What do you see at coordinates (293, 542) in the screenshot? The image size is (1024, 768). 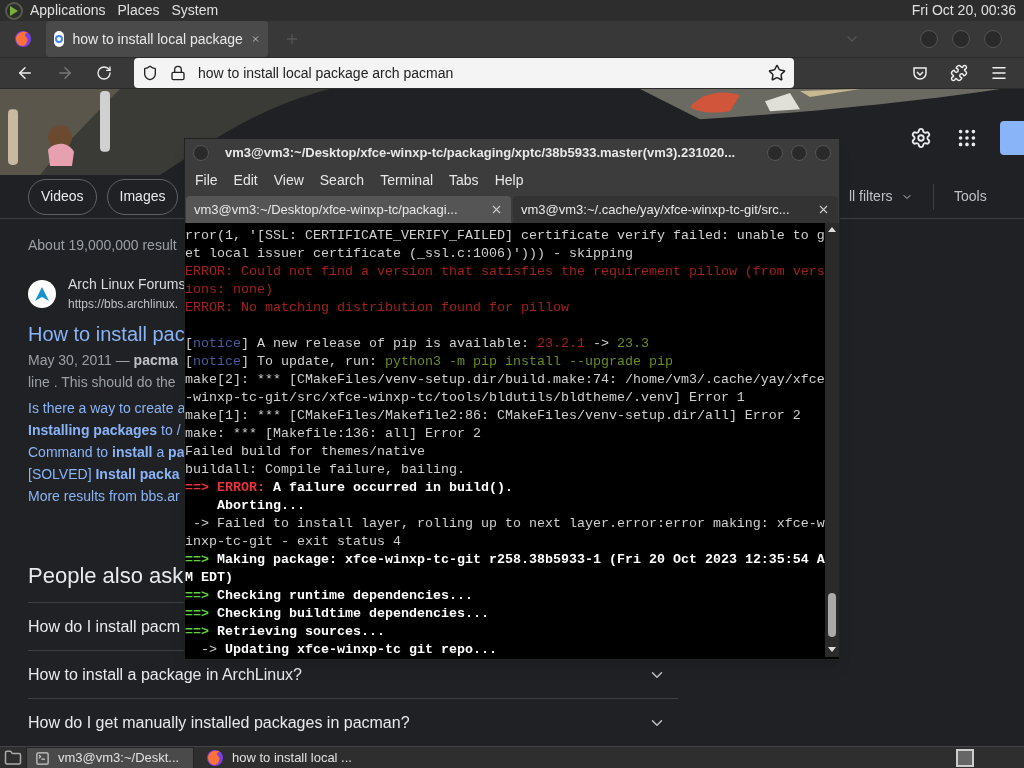 I see `terminal-line: inxp-tc-git - exit status 4` at bounding box center [293, 542].